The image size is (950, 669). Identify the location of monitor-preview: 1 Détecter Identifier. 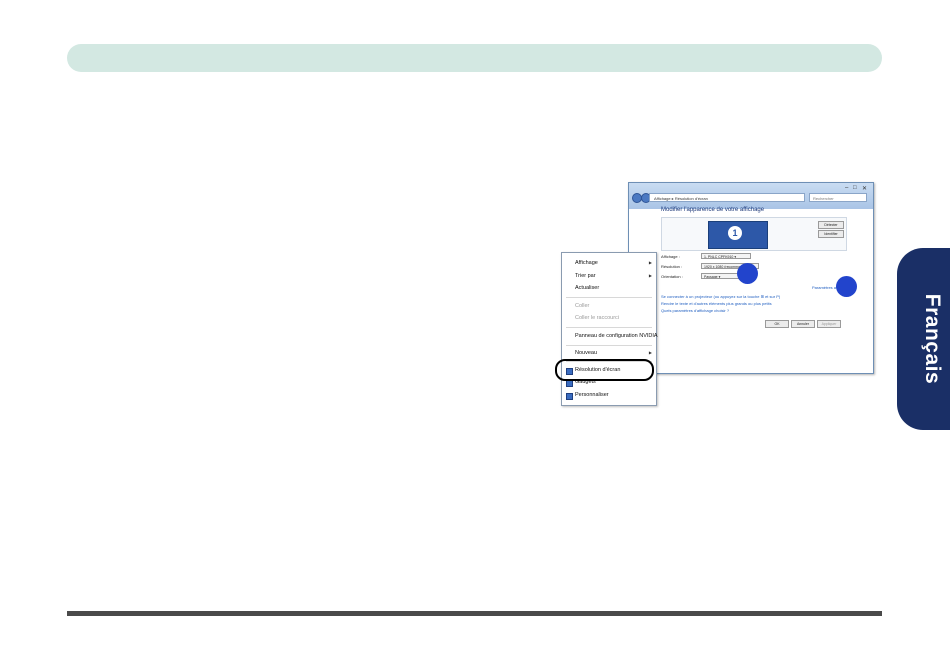
(754, 234).